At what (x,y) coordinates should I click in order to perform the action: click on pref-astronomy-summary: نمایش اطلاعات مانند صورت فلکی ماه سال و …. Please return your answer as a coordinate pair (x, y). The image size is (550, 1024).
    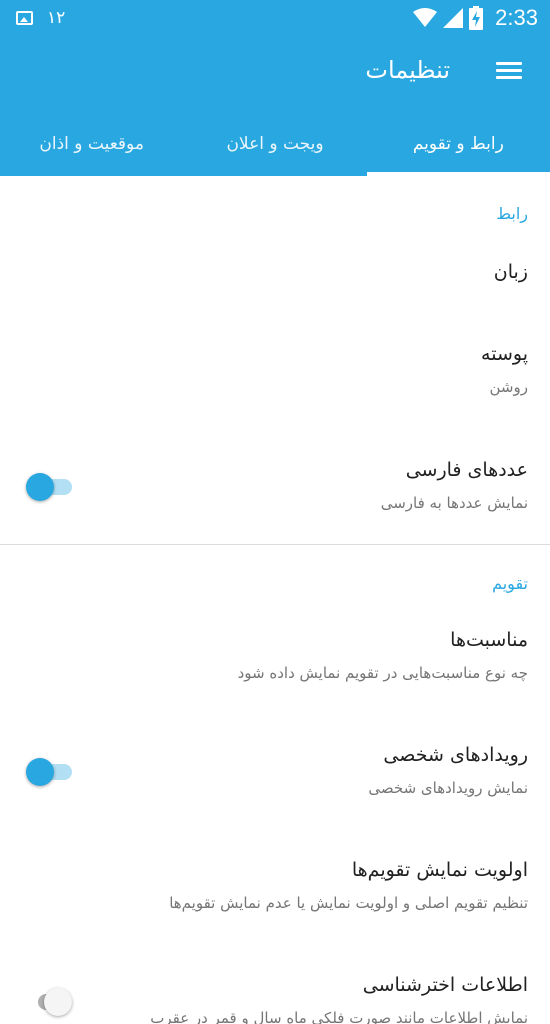
    Looking at the image, I should click on (339, 1016).